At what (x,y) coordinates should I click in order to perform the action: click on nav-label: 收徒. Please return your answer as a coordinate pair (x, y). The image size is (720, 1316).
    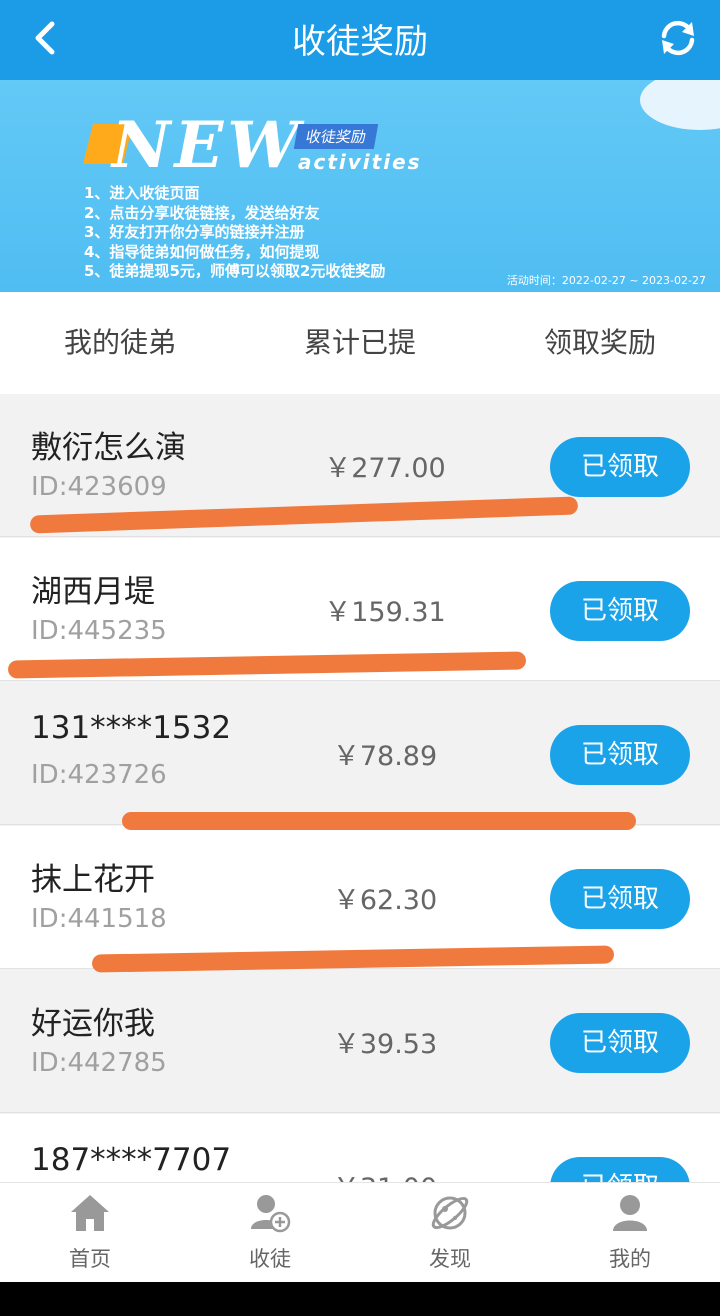
    Looking at the image, I should click on (270, 1259).